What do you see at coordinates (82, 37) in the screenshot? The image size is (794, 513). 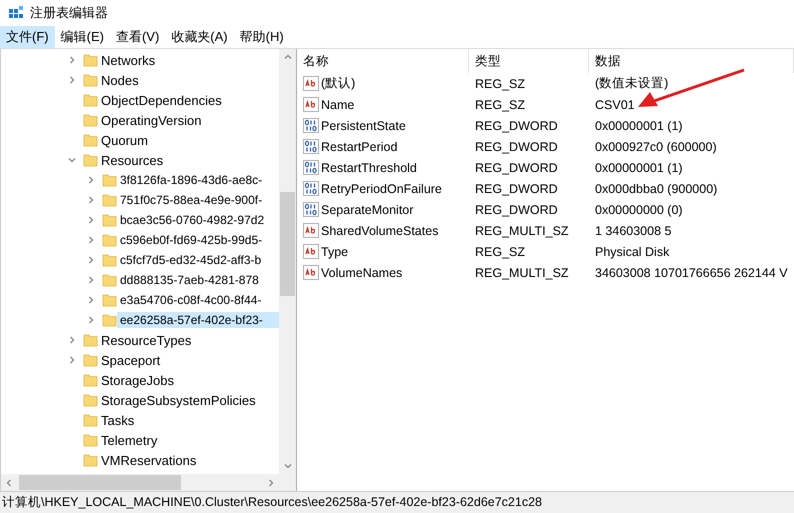 I see `menu-item: 编辑(E)` at bounding box center [82, 37].